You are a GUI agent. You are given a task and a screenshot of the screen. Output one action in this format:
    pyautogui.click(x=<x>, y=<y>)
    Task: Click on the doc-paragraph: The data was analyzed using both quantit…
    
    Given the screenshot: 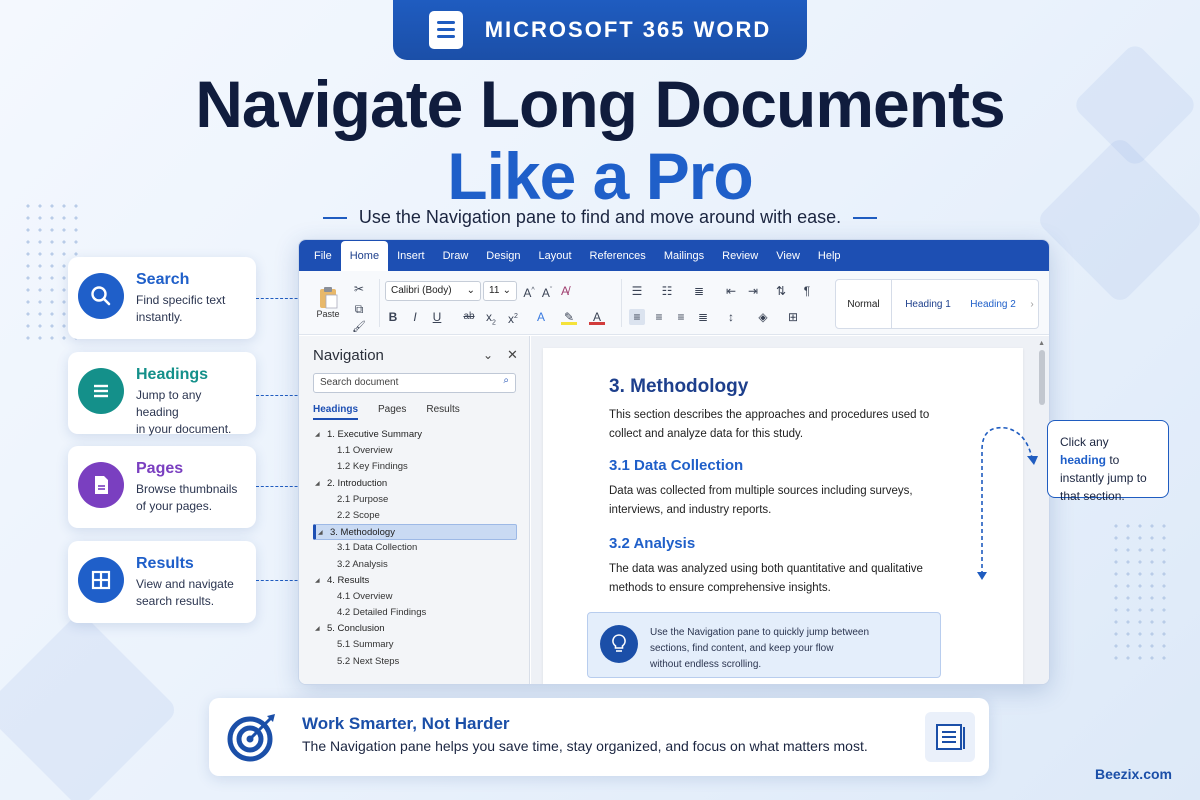 What is the action you would take?
    pyautogui.click(x=766, y=578)
    